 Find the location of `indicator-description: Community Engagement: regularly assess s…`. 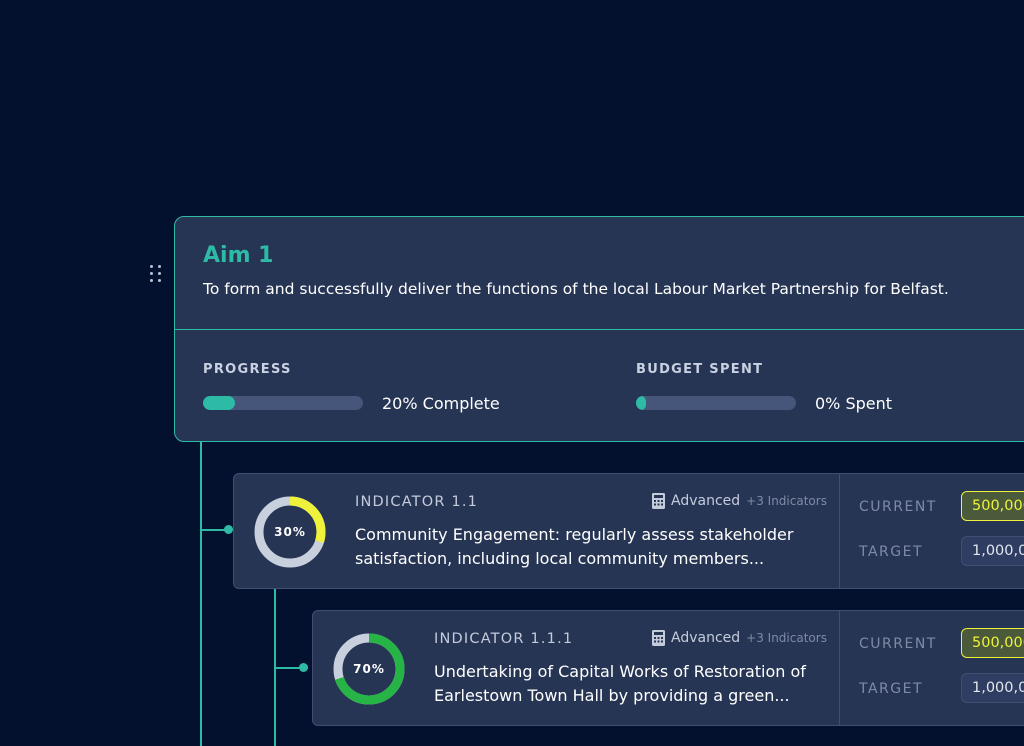

indicator-description: Community Engagement: regularly assess s… is located at coordinates (574, 546).